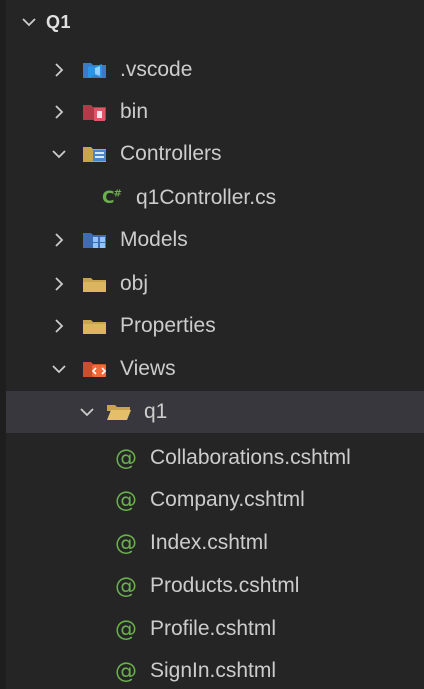  Describe the element at coordinates (250, 457) in the screenshot. I see `tree-item-label: Collaborations.cshtml` at that location.